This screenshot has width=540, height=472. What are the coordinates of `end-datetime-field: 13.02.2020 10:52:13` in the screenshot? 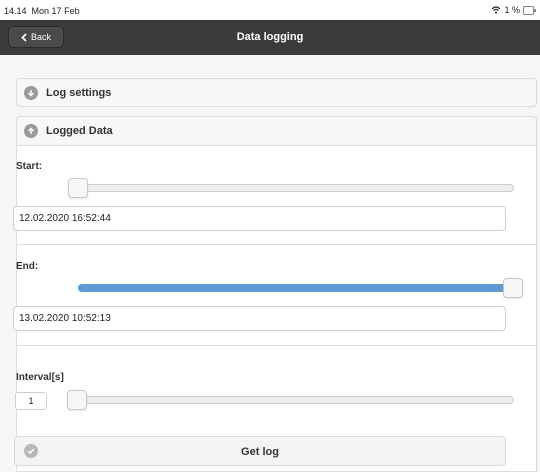 It's located at (259, 318).